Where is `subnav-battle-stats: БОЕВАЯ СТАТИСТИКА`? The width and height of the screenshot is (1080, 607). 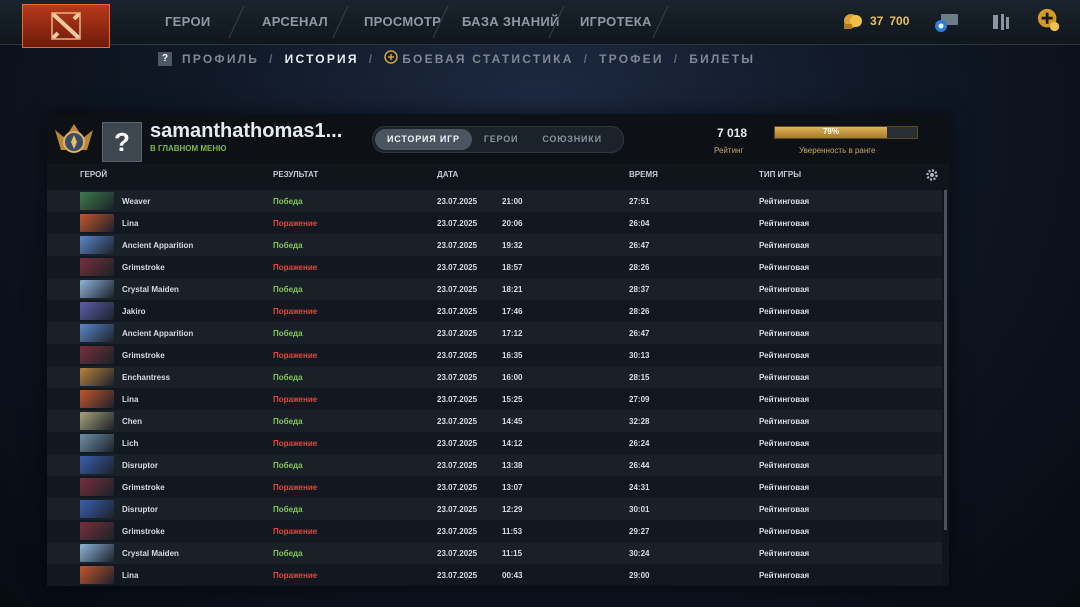
subnav-battle-stats: БОЕВАЯ СТАТИСТИКА is located at coordinates (487, 59).